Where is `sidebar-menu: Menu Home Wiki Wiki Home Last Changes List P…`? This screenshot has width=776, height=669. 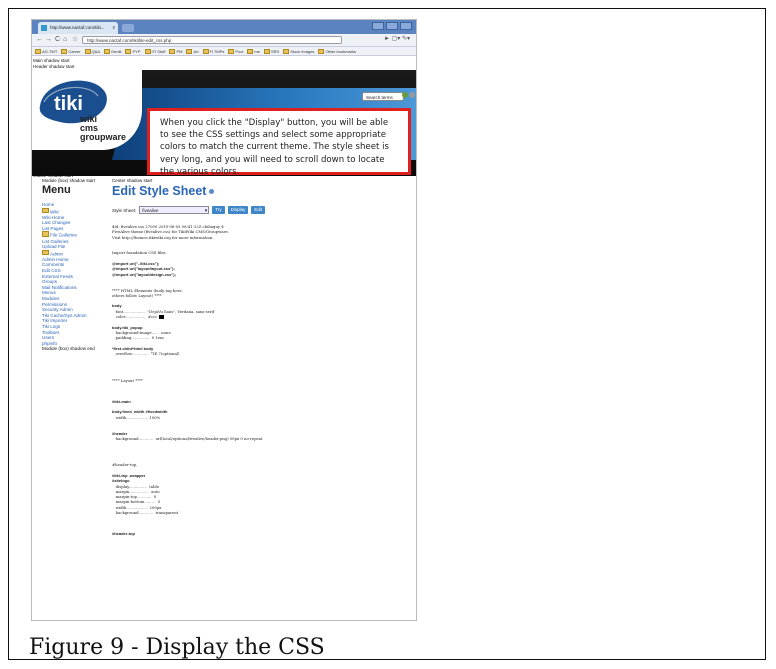
sidebar-menu: Menu Home Wiki Wiki Home Last Changes List P… is located at coordinates (77, 268).